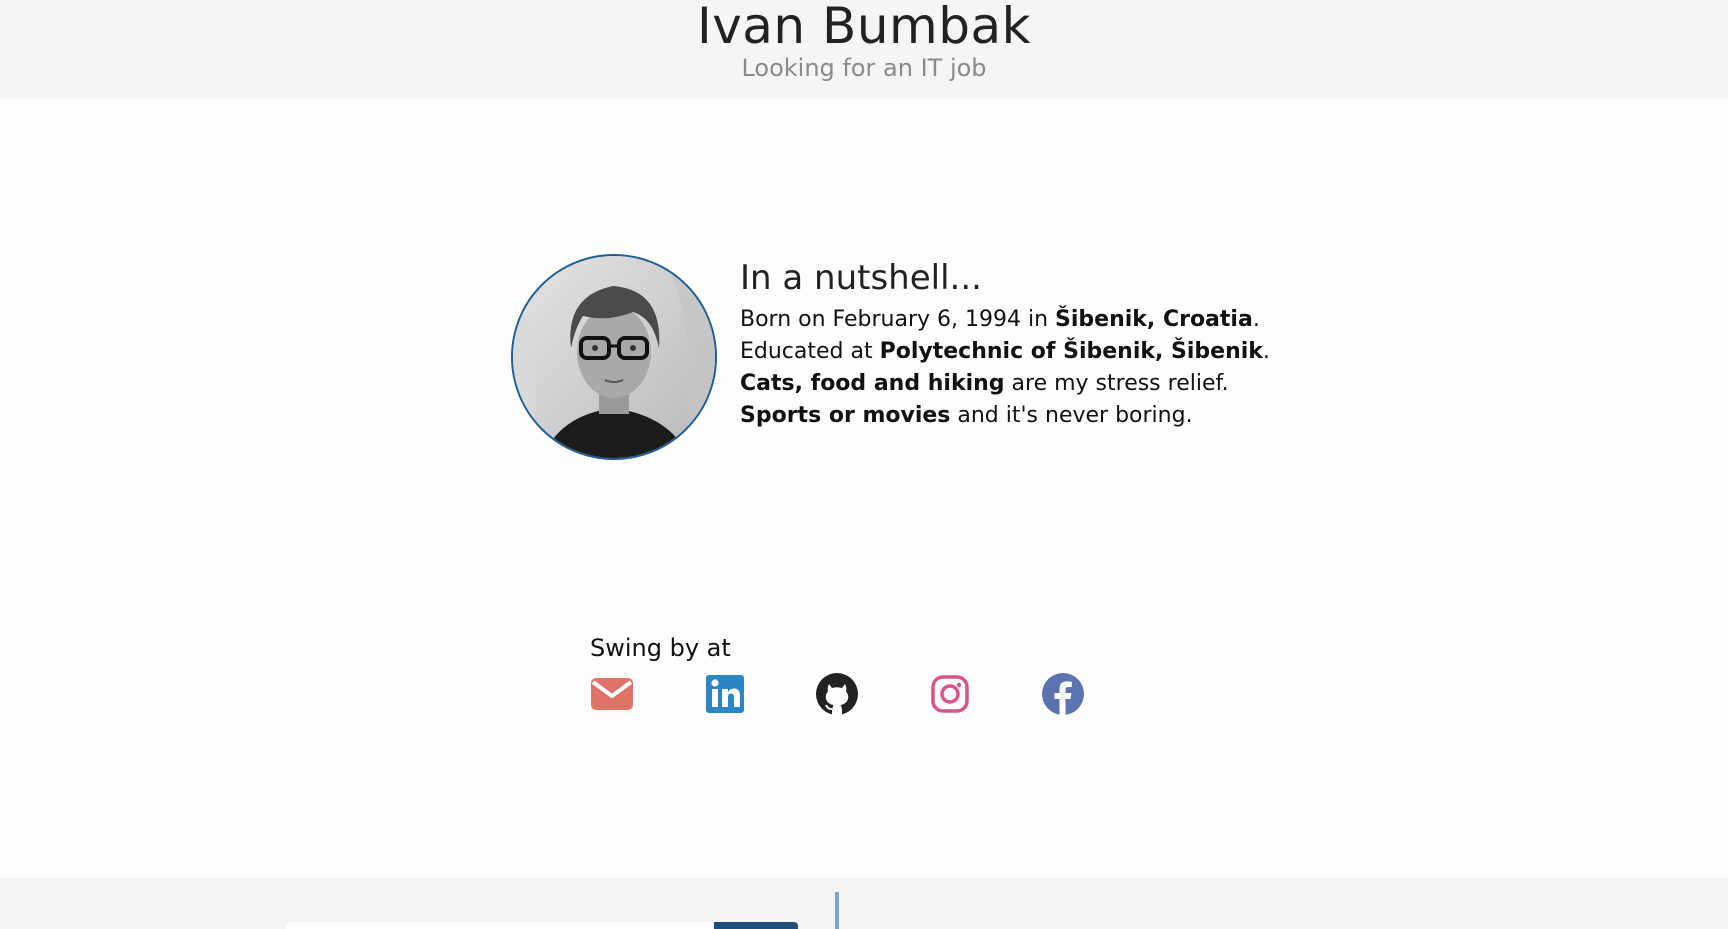 The height and width of the screenshot is (929, 1728). I want to click on footer-divider, so click(837, 910).